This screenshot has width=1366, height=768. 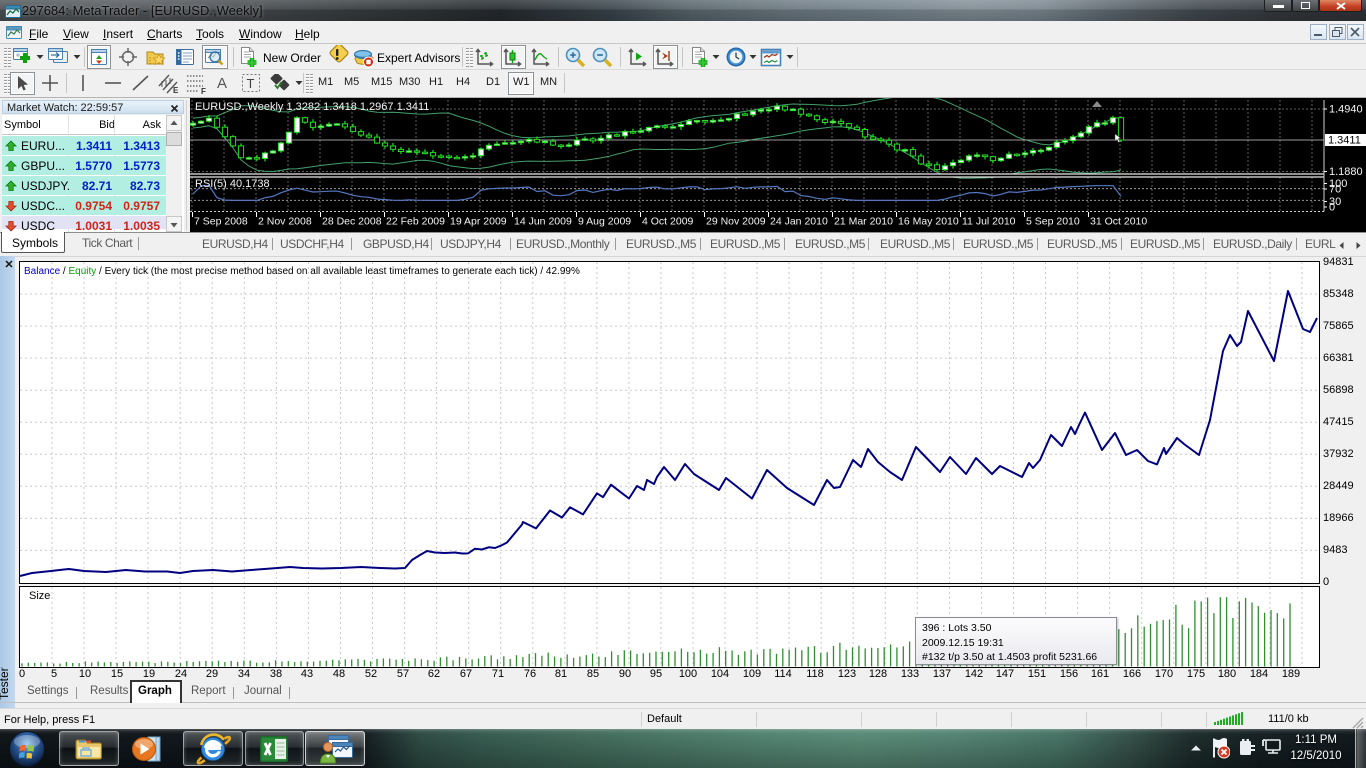 I want to click on svg-text: 0, so click(x=1332, y=208).